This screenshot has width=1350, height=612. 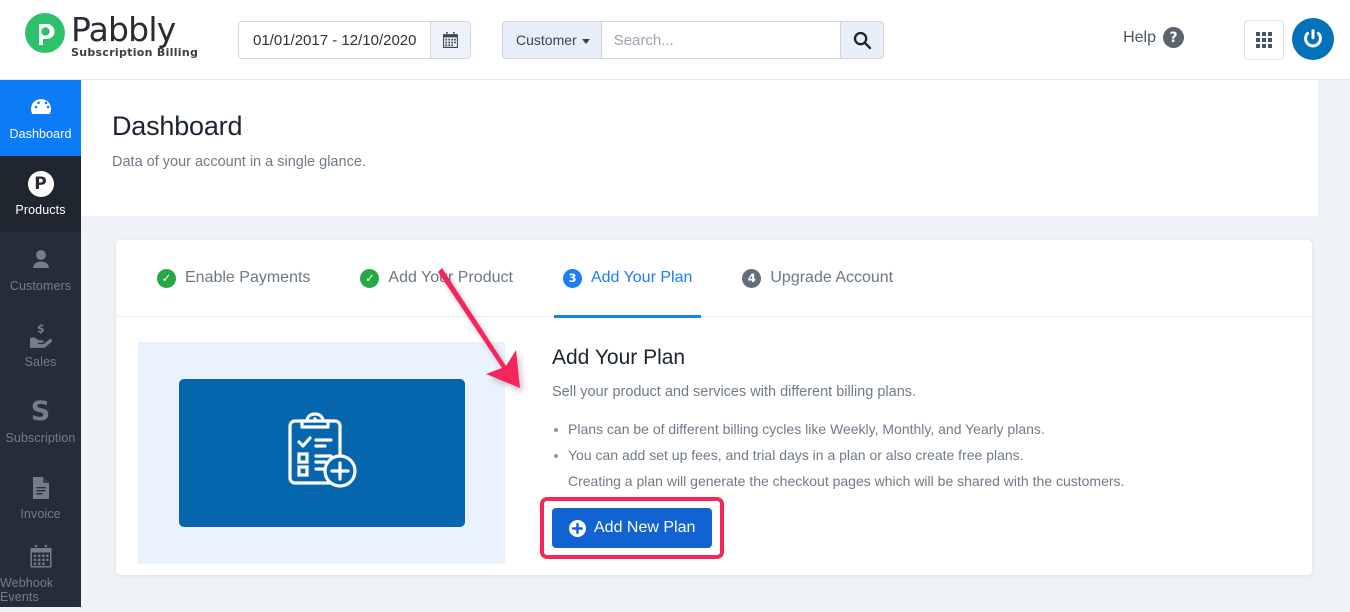 What do you see at coordinates (41, 108) in the screenshot?
I see `speedometer-icon` at bounding box center [41, 108].